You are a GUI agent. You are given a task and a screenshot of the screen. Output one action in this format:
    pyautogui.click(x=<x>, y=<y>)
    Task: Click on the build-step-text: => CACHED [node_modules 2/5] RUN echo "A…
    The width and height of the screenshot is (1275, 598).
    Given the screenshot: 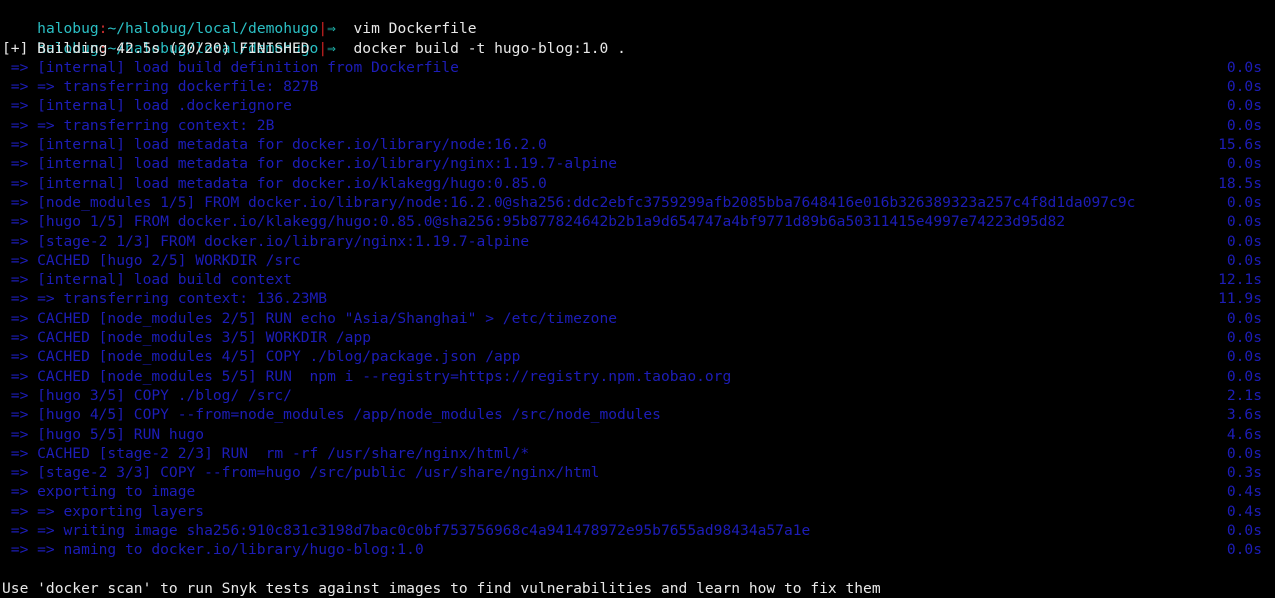 What is the action you would take?
    pyautogui.click(x=310, y=318)
    